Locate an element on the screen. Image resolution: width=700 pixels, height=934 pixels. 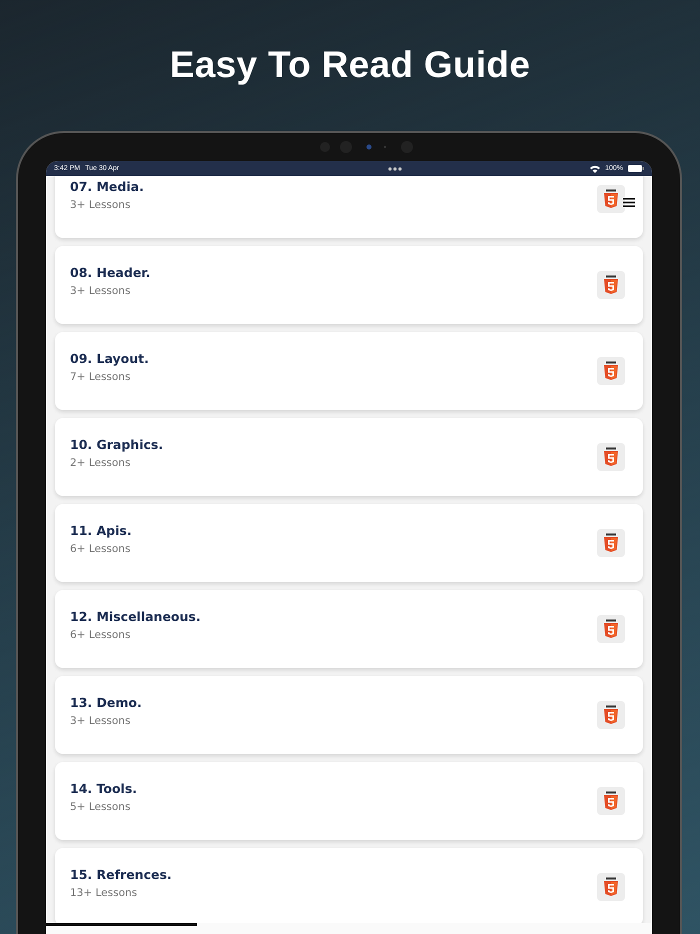
more-icon is located at coordinates (395, 168).